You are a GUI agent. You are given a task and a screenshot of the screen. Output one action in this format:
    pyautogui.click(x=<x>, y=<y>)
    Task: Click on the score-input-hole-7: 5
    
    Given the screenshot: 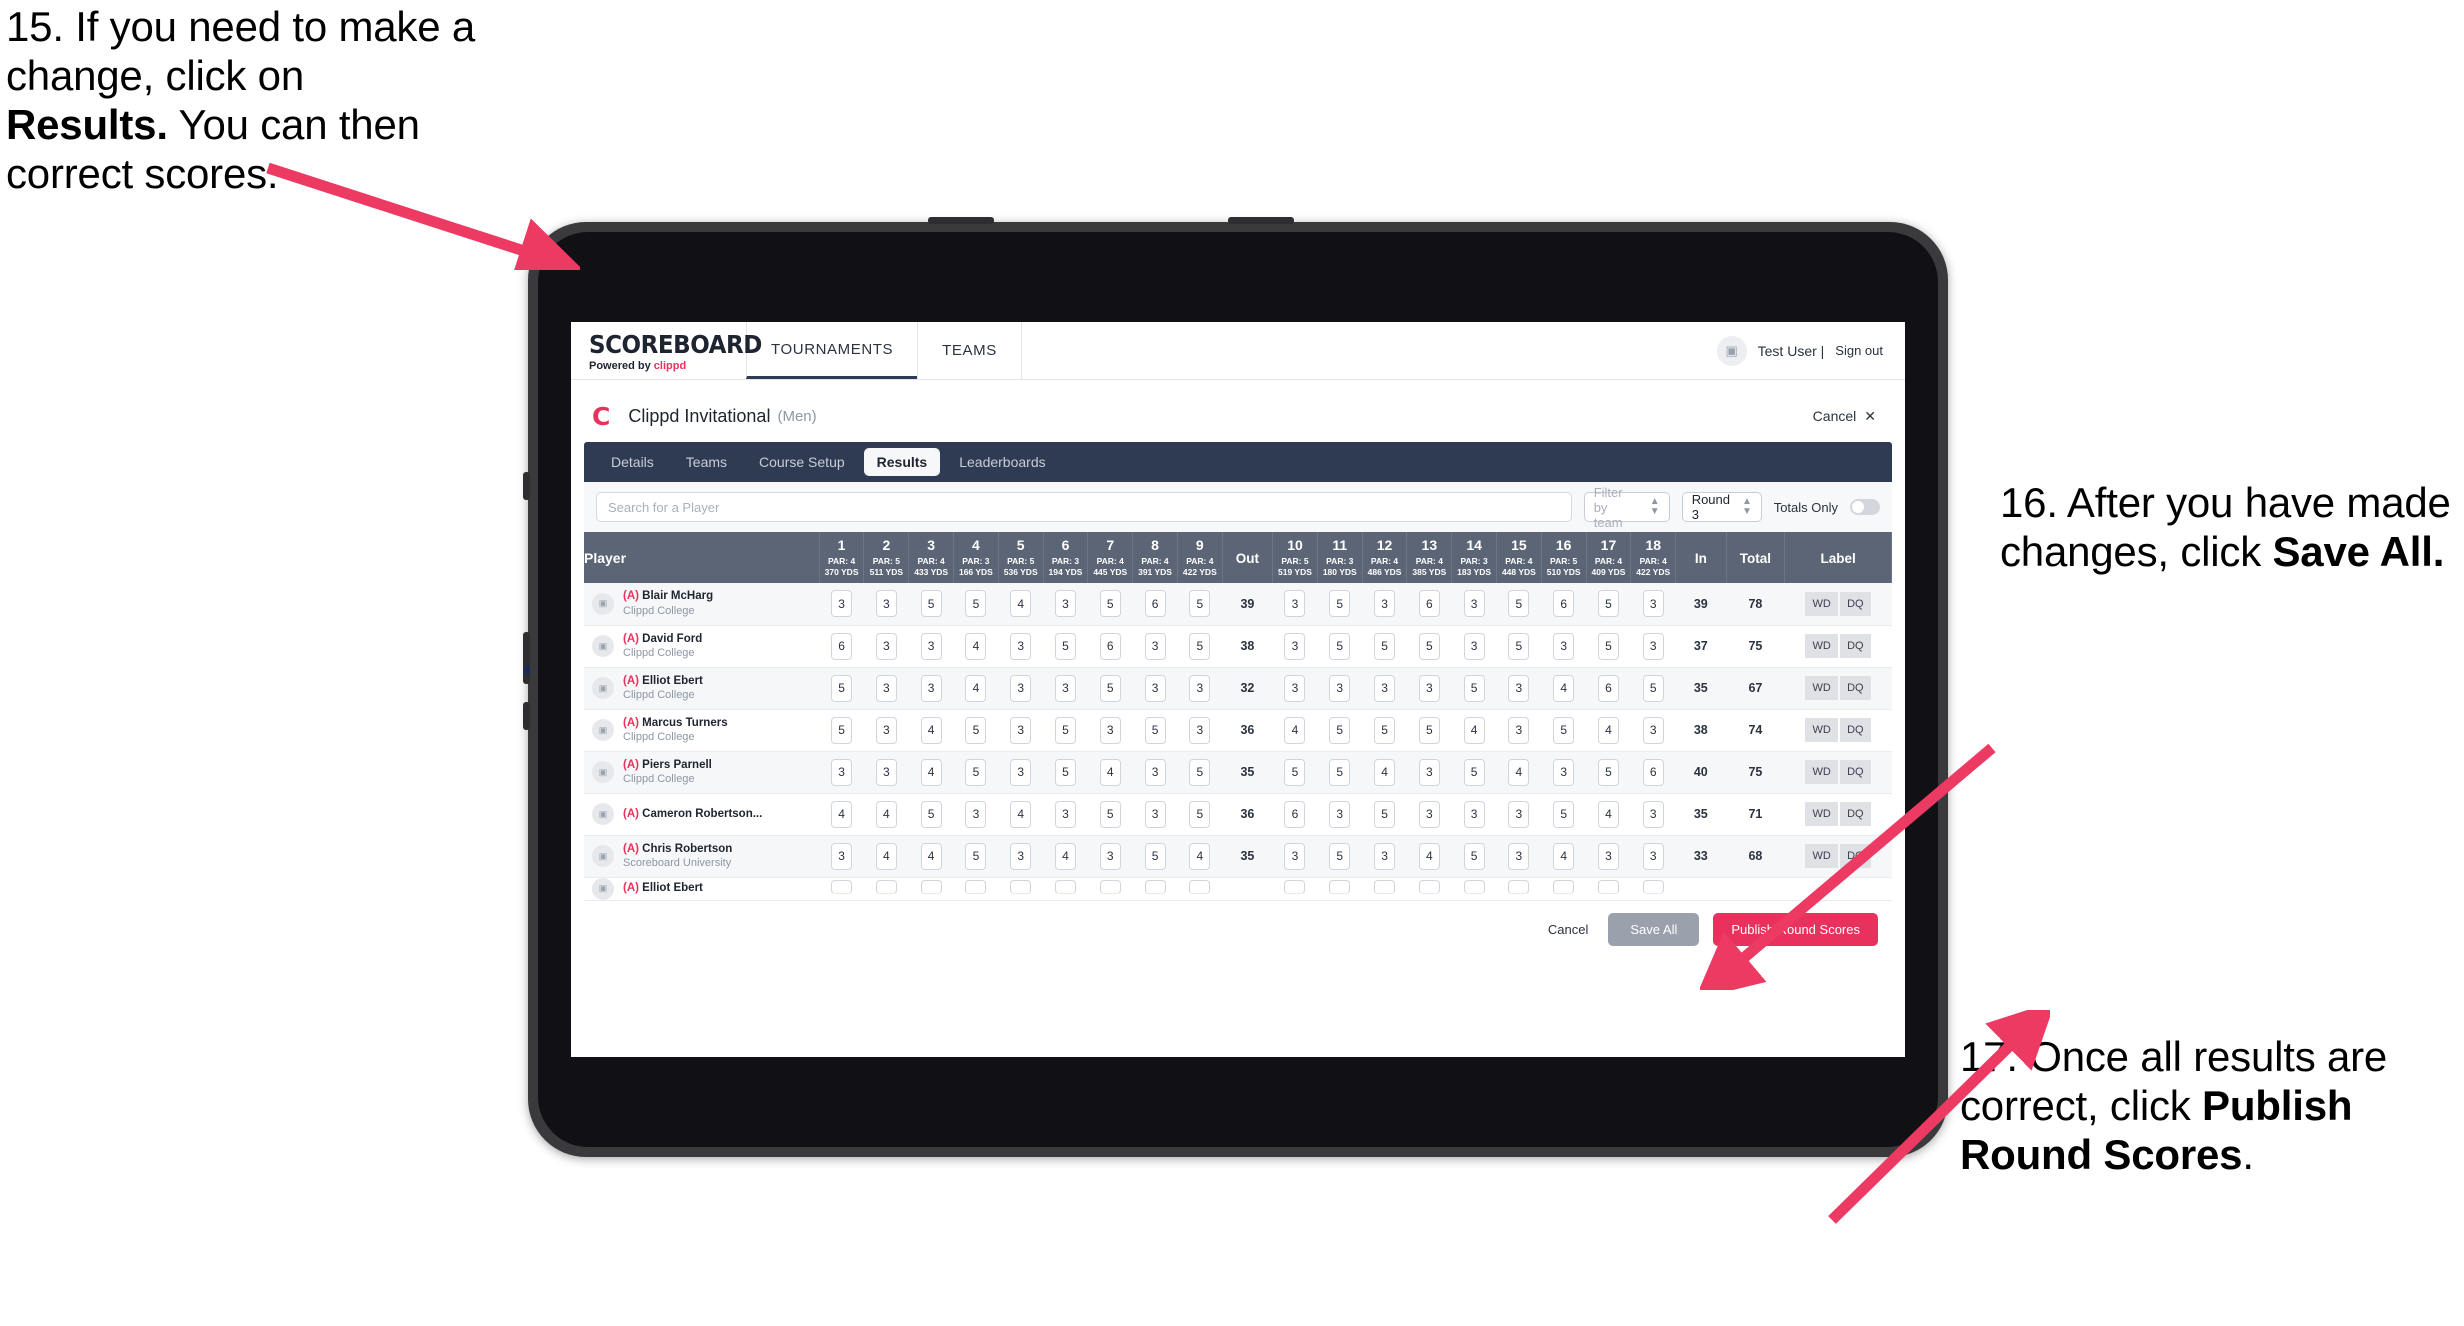 What is the action you would take?
    pyautogui.click(x=1110, y=688)
    